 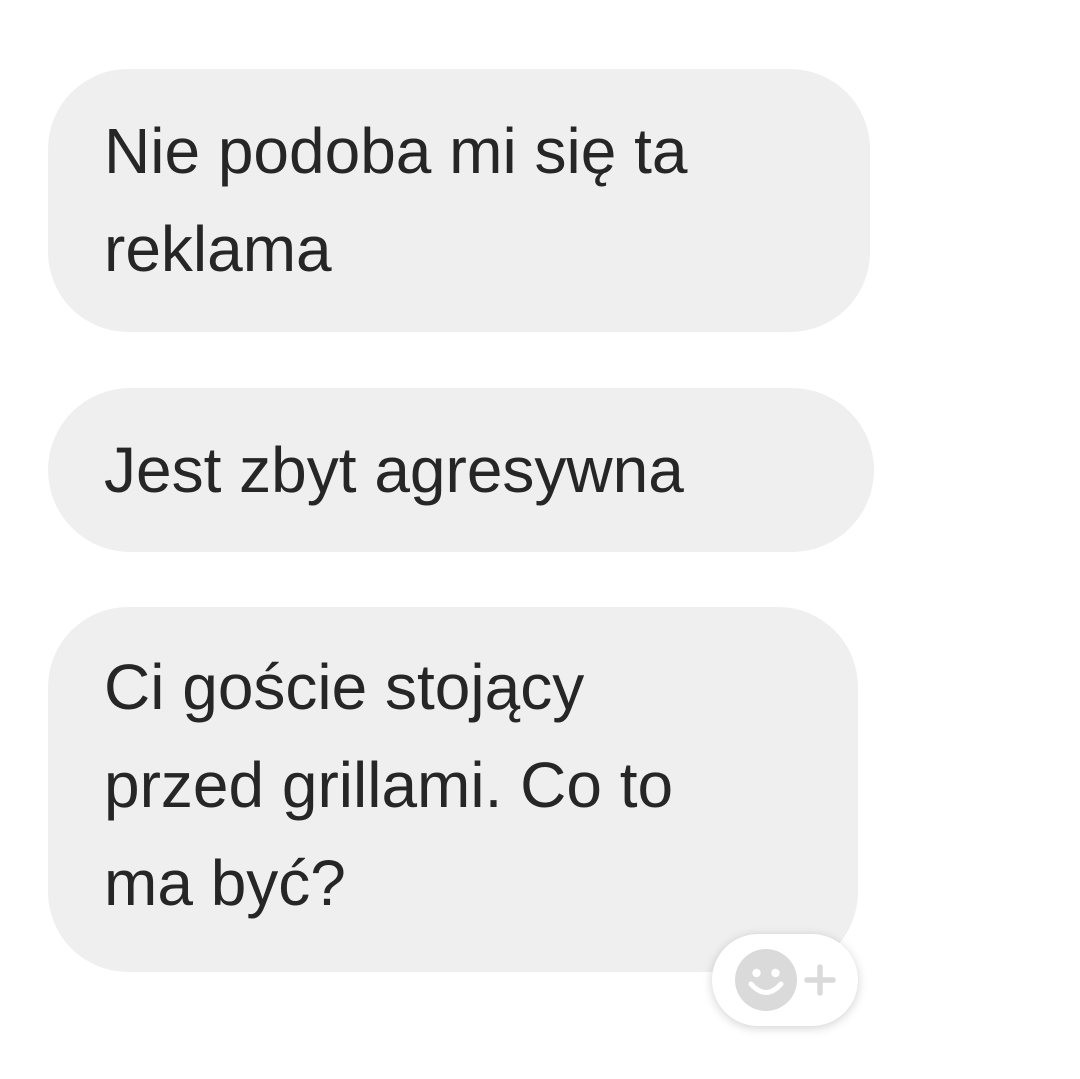 What do you see at coordinates (820, 980) in the screenshot?
I see `plus-icon` at bounding box center [820, 980].